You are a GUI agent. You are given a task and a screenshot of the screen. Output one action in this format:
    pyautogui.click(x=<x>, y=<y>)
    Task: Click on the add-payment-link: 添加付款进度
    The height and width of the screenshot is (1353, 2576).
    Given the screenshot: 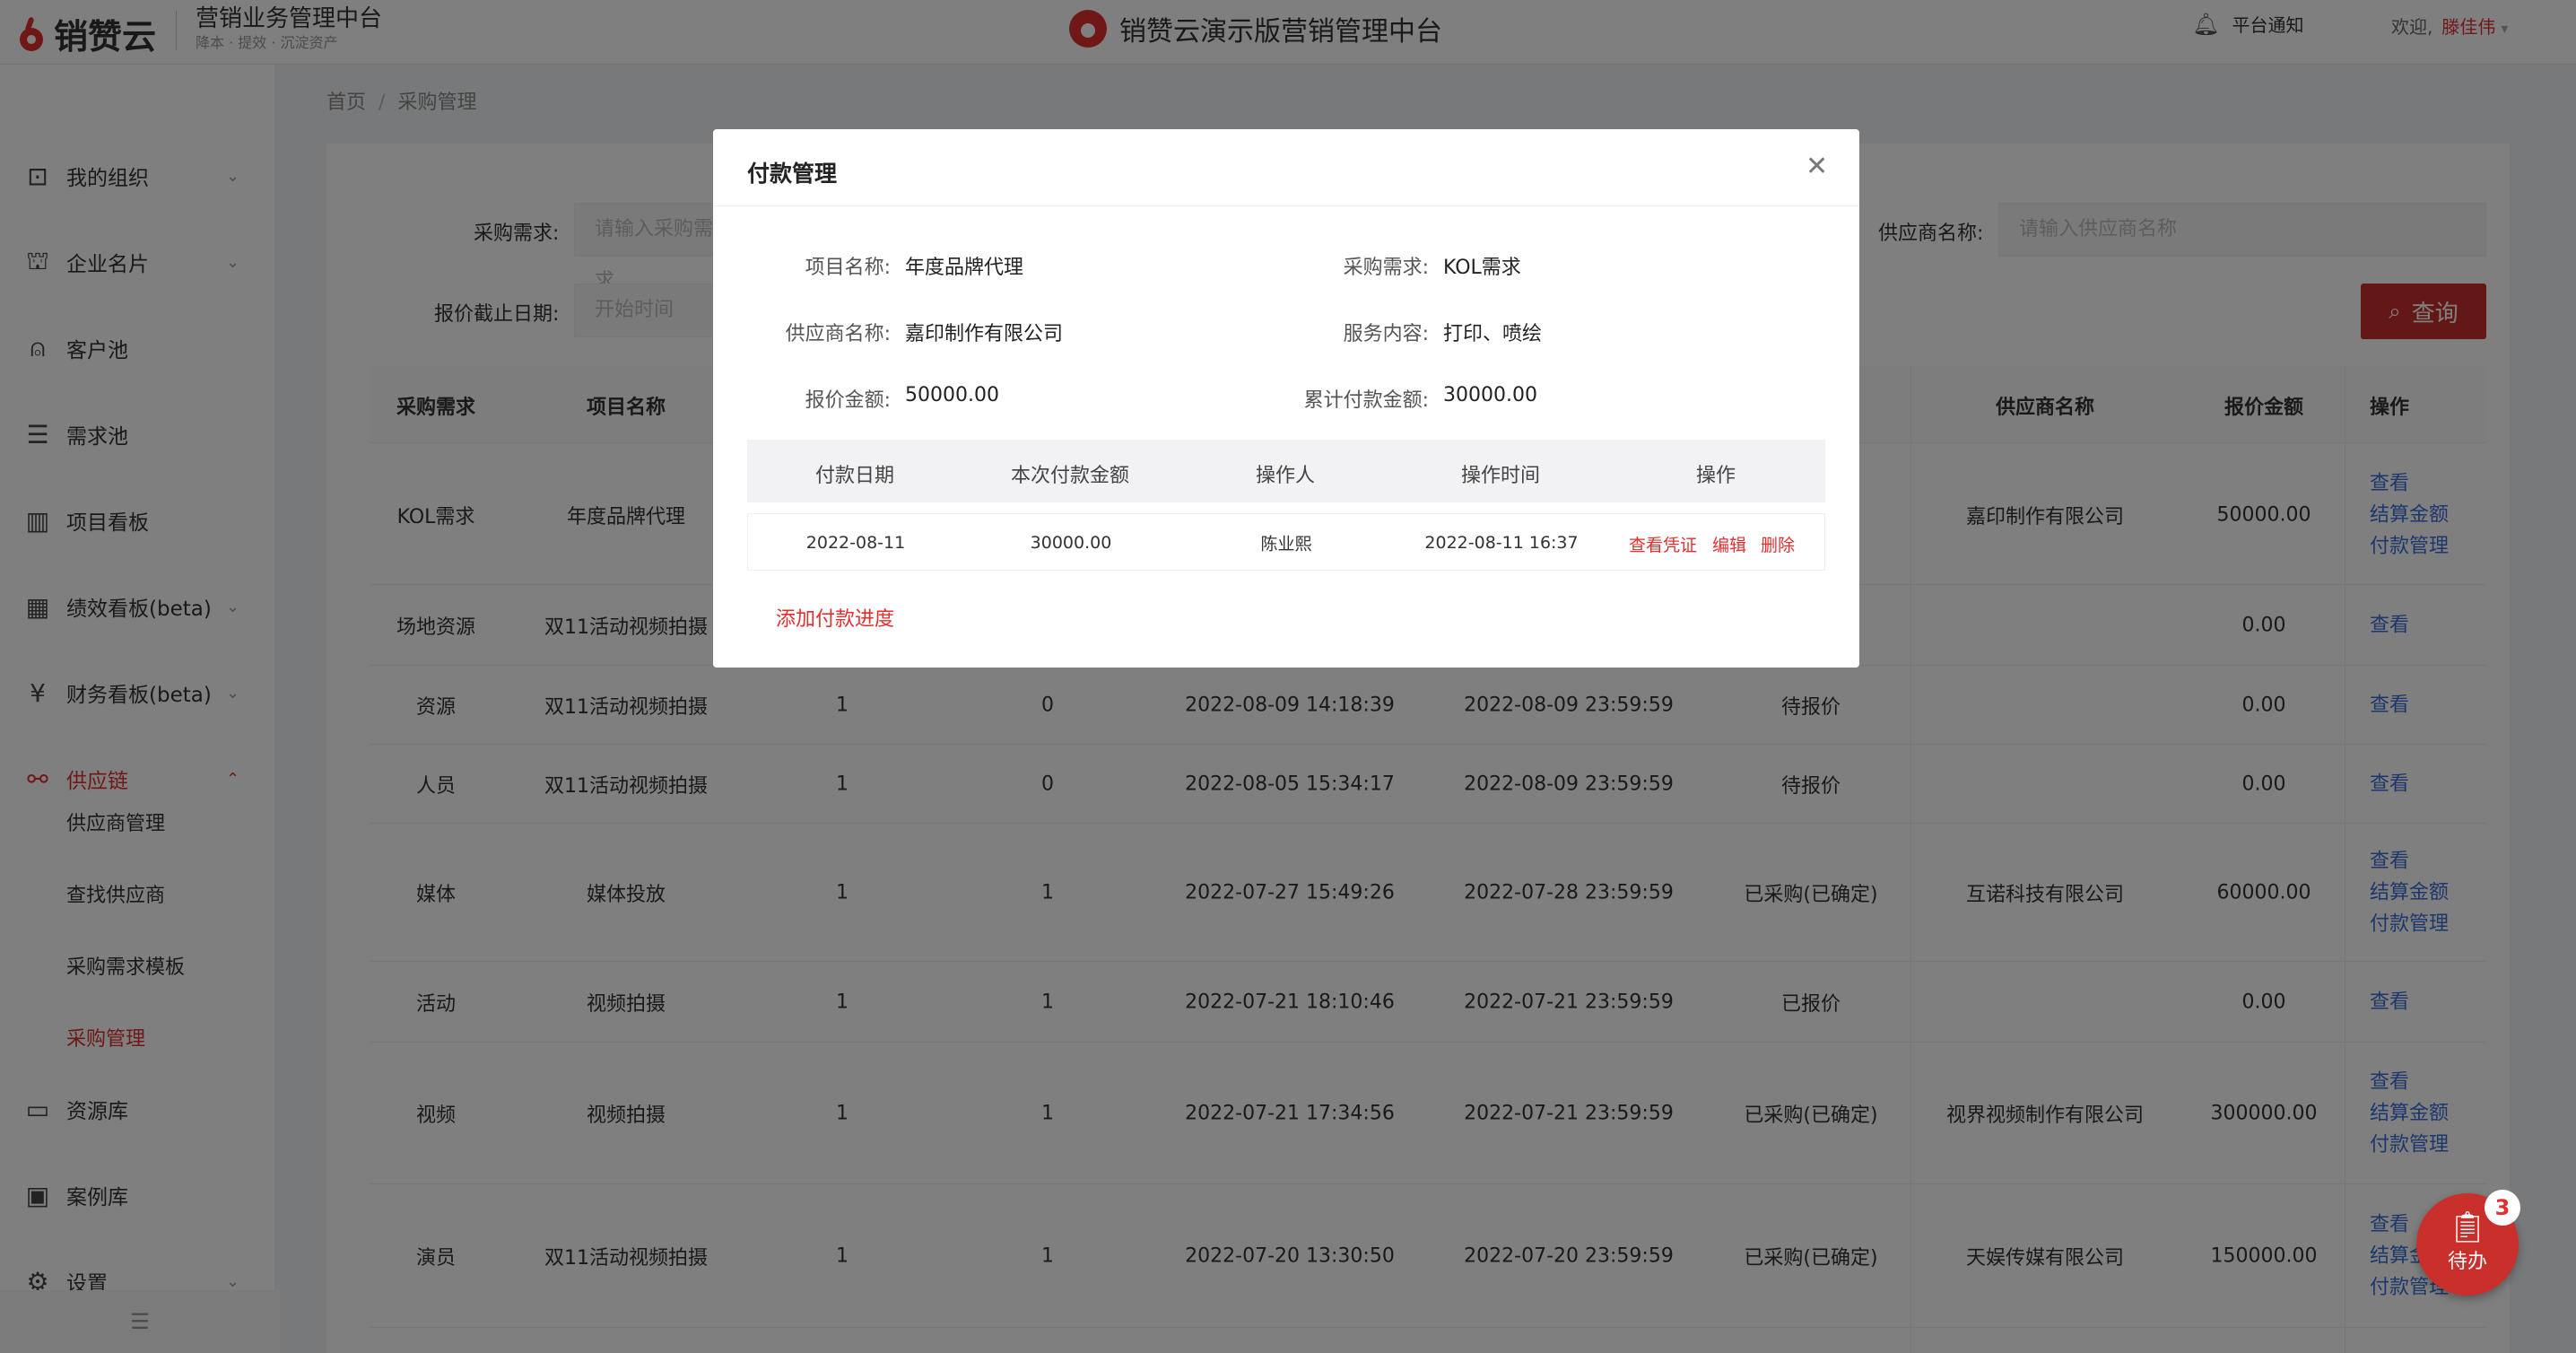 What is the action you would take?
    pyautogui.click(x=835, y=617)
    